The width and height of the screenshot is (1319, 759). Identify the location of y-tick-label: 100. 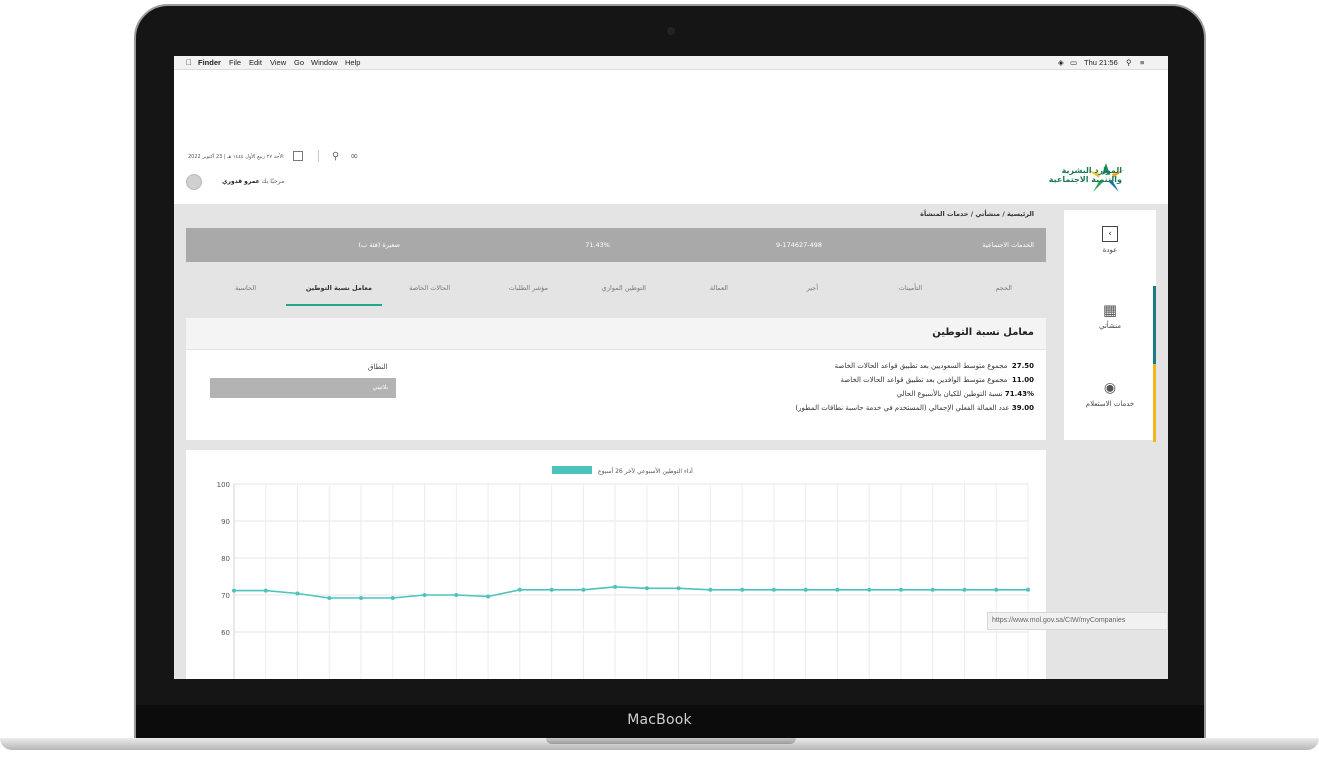
(223, 485).